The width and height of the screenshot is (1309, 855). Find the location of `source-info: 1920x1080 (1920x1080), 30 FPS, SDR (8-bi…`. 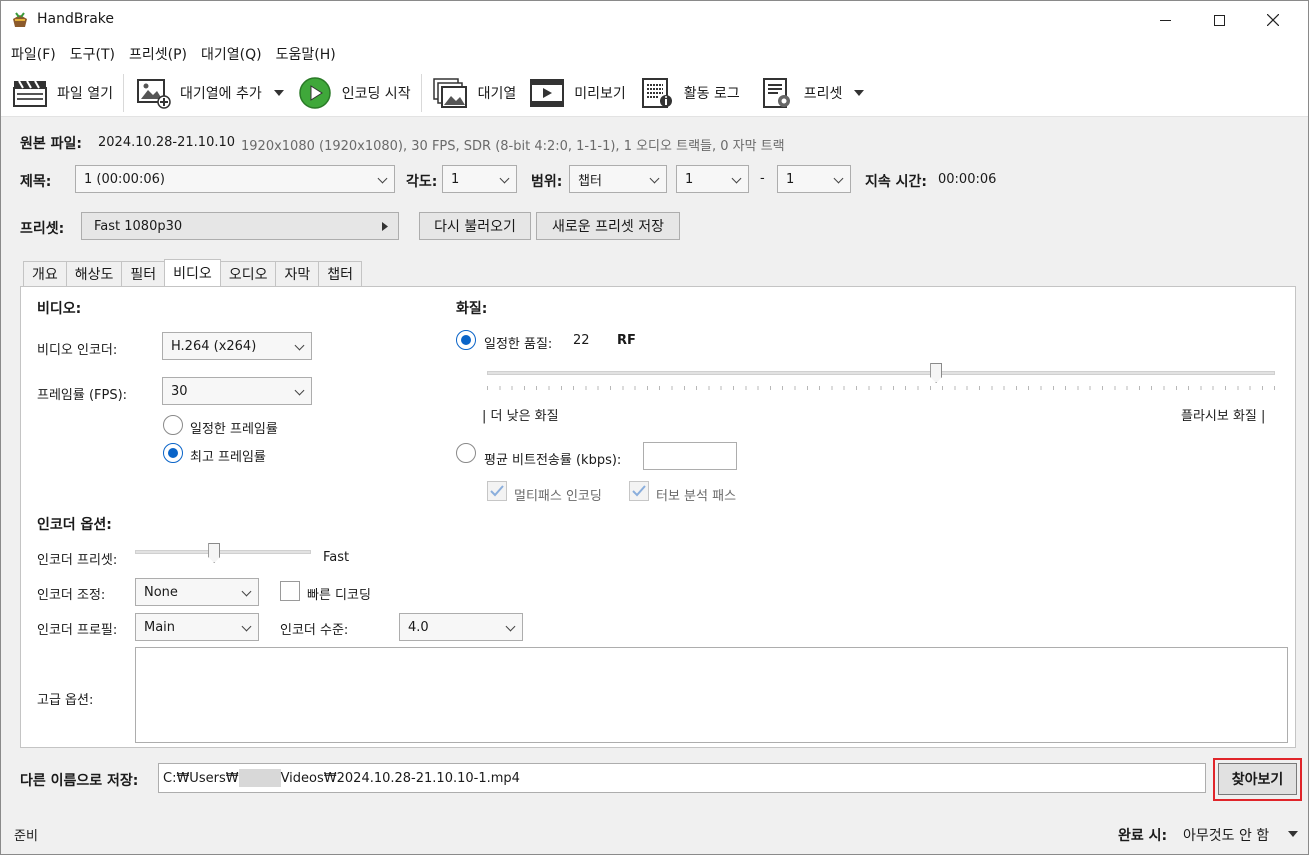

source-info: 1920x1080 (1920x1080), 30 FPS, SDR (8-bi… is located at coordinates (513, 146).